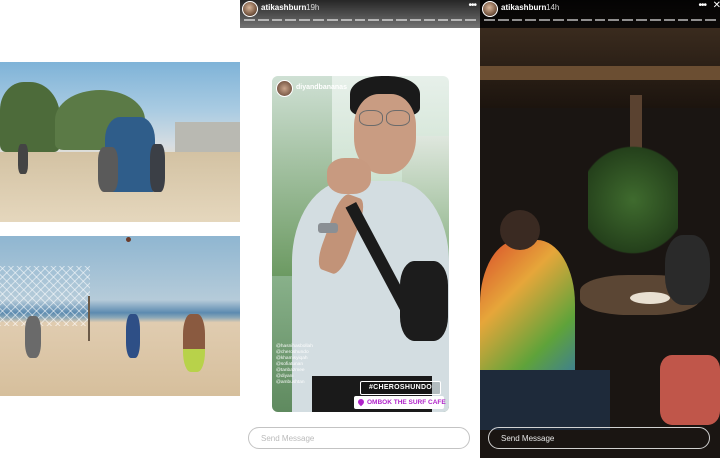  What do you see at coordinates (284, 88) in the screenshot?
I see `card-user-avatar` at bounding box center [284, 88].